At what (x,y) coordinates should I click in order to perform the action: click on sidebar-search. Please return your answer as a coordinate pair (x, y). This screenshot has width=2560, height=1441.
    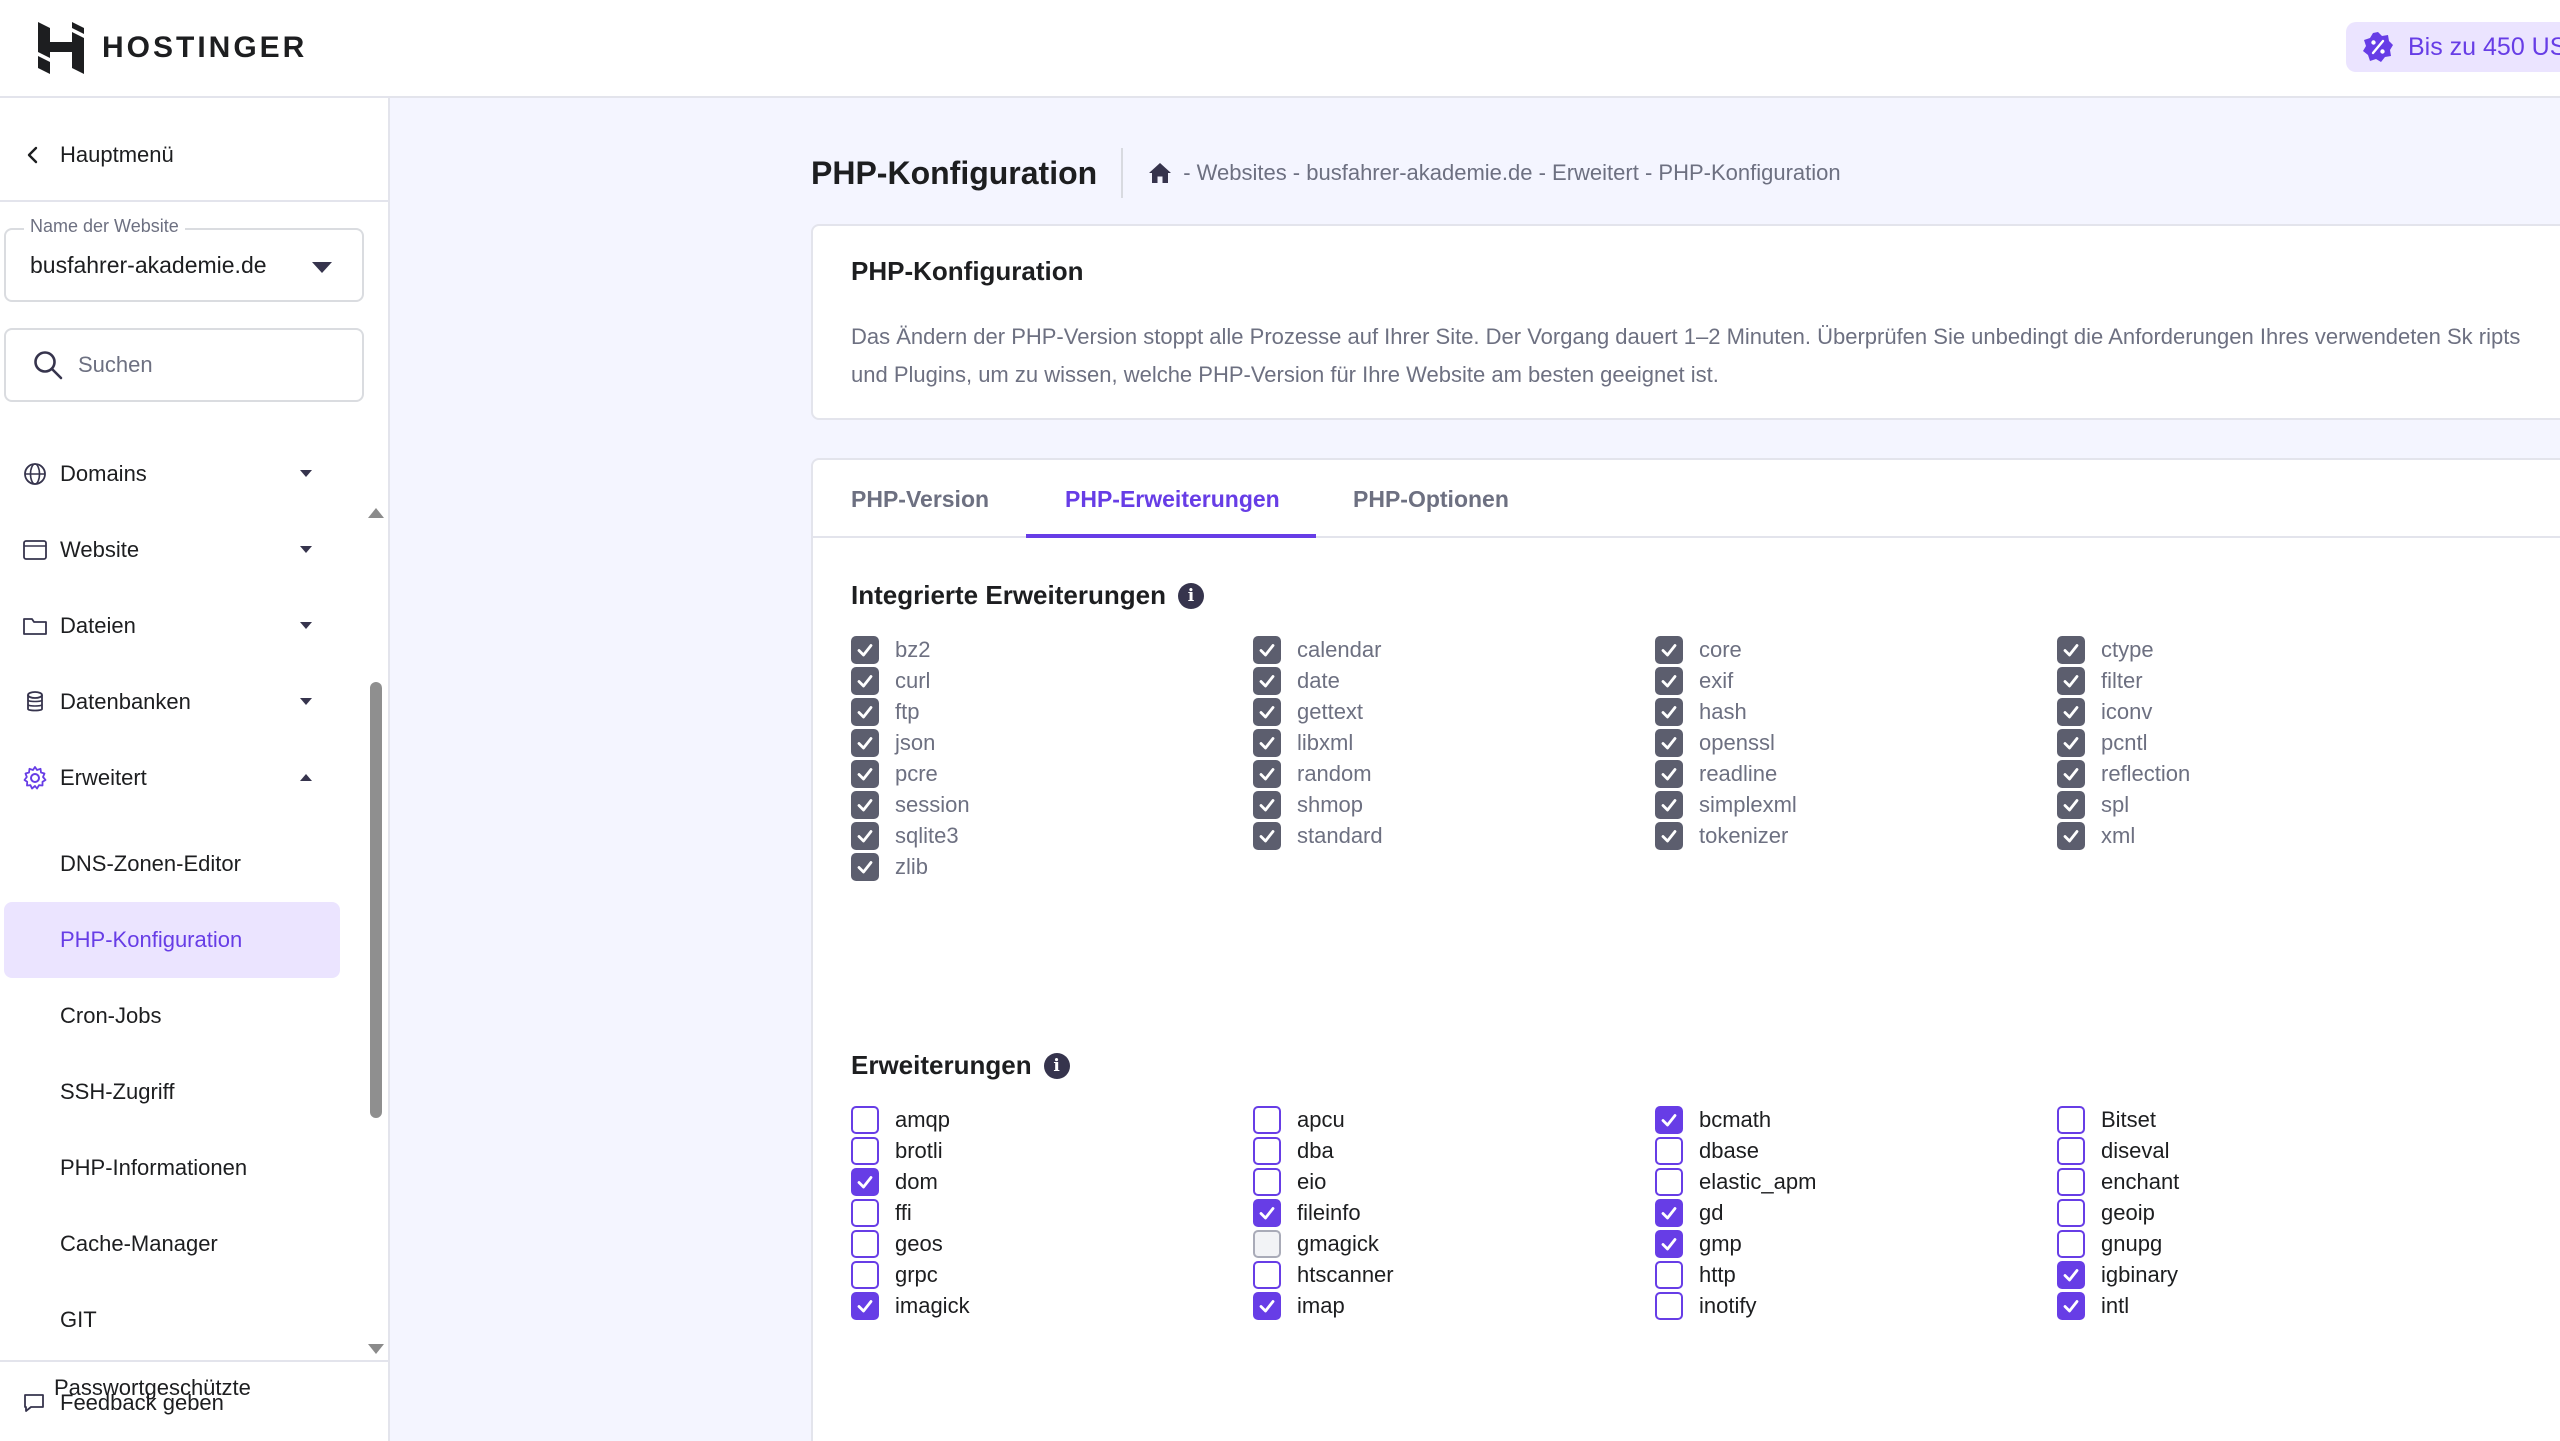
    Looking at the image, I should click on (184, 365).